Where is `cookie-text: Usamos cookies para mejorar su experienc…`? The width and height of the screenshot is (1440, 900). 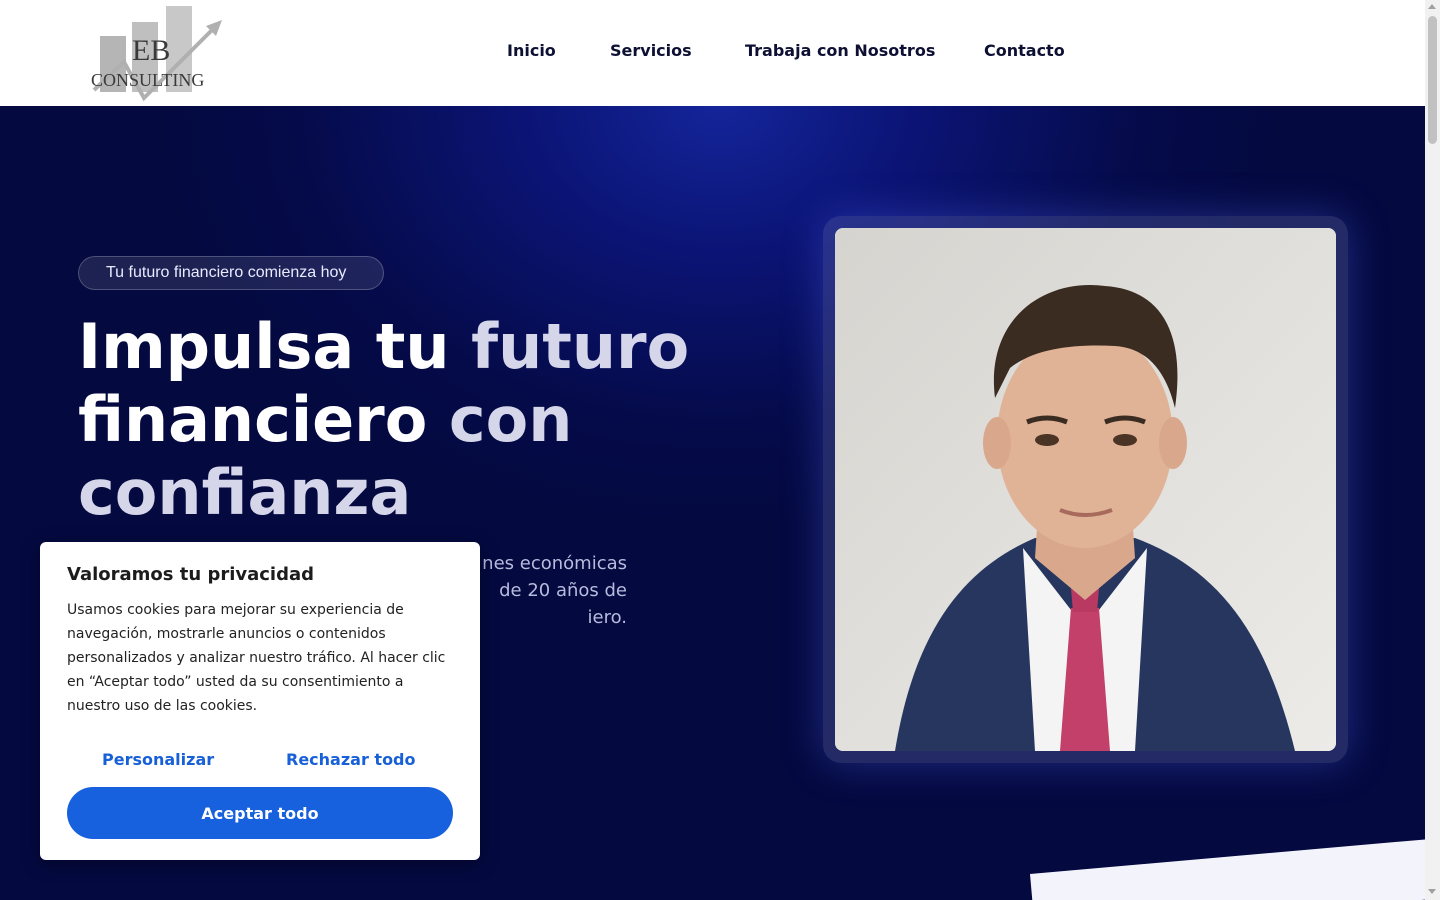 cookie-text: Usamos cookies para mejorar su experienc… is located at coordinates (256, 658).